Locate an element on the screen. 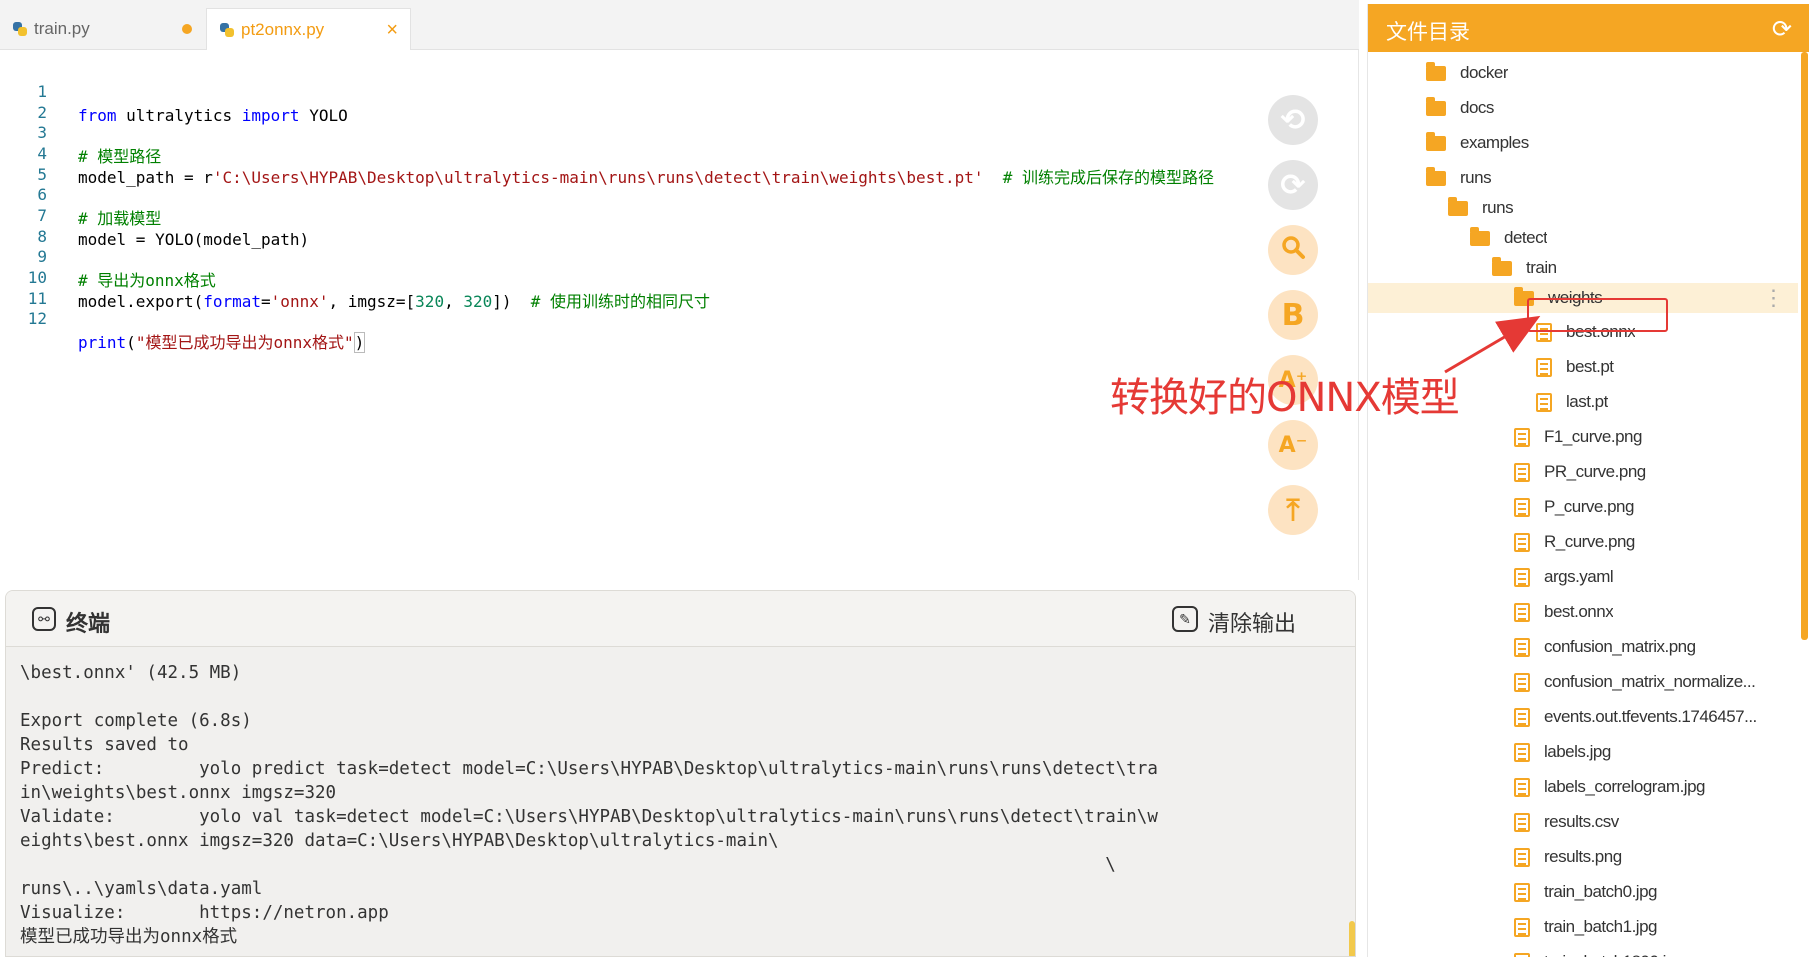 The height and width of the screenshot is (957, 1809). file-item: train_batch1890.jpg is located at coordinates (1583, 952).